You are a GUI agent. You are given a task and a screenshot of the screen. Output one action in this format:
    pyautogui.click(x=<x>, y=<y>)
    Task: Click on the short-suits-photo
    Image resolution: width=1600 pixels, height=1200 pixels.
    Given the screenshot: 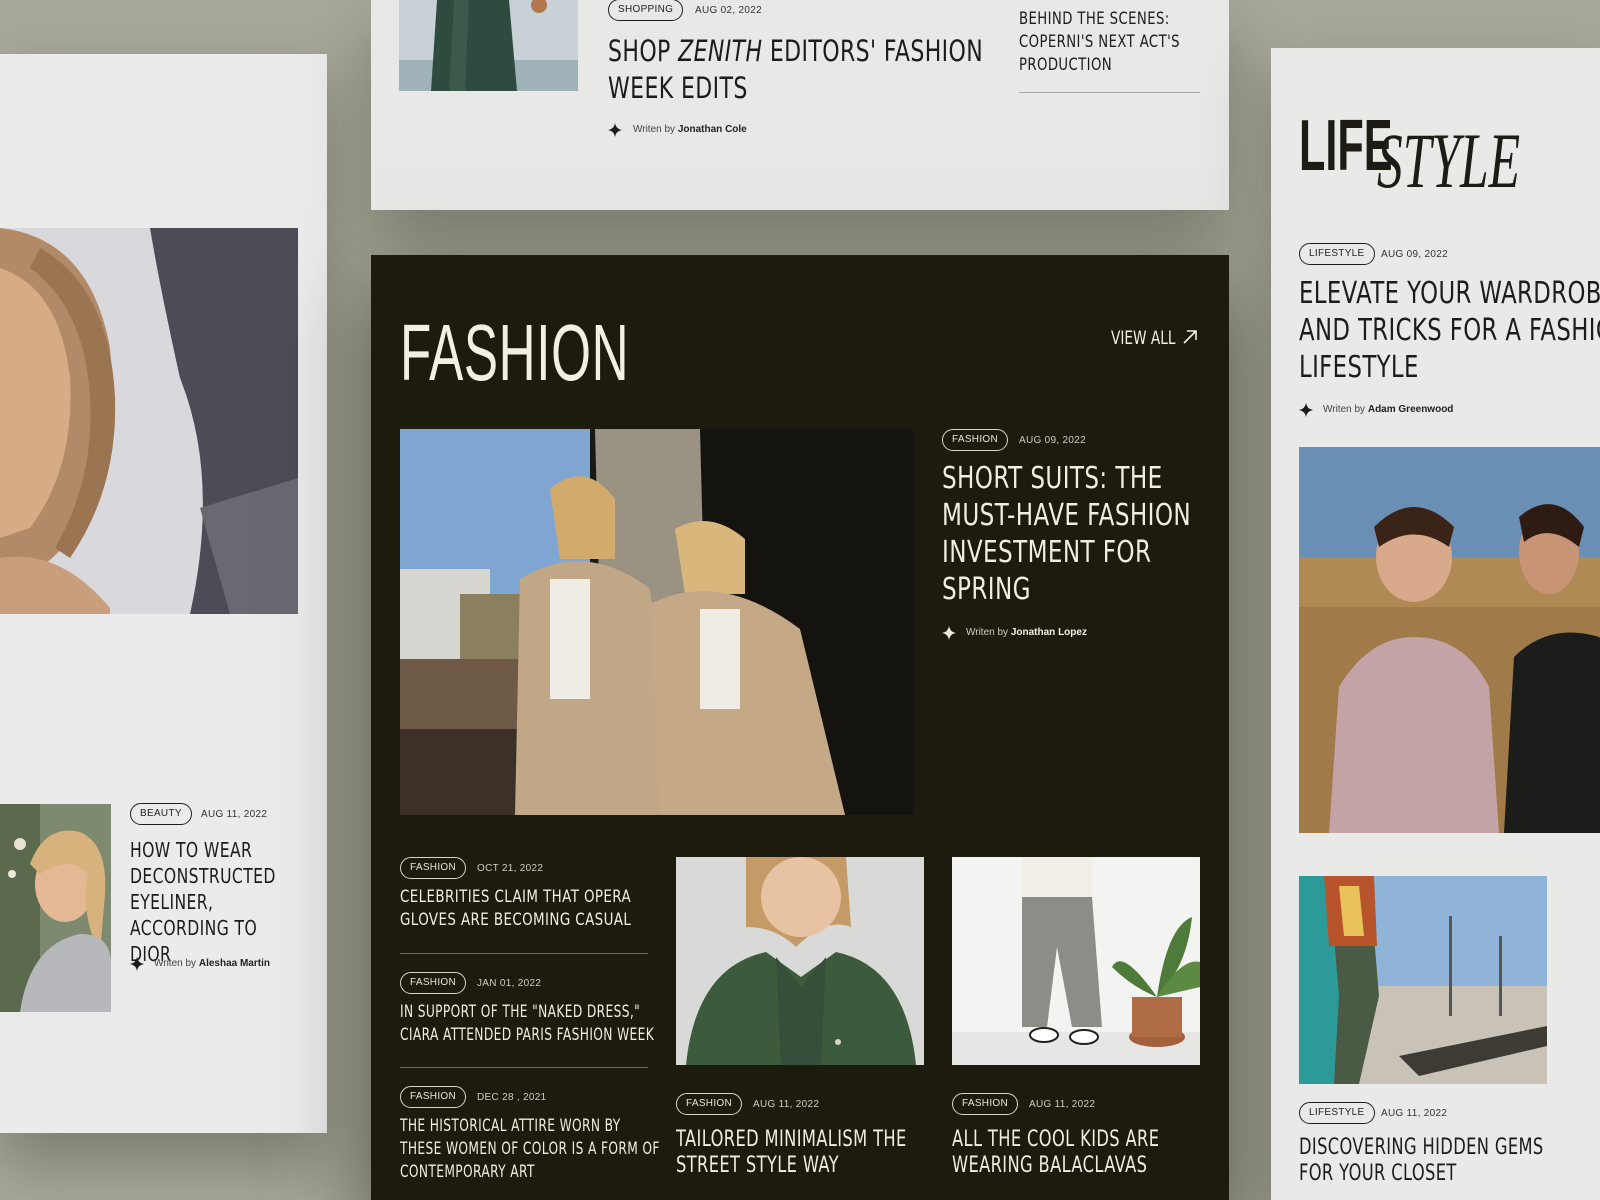 What is the action you would take?
    pyautogui.click(x=656, y=622)
    